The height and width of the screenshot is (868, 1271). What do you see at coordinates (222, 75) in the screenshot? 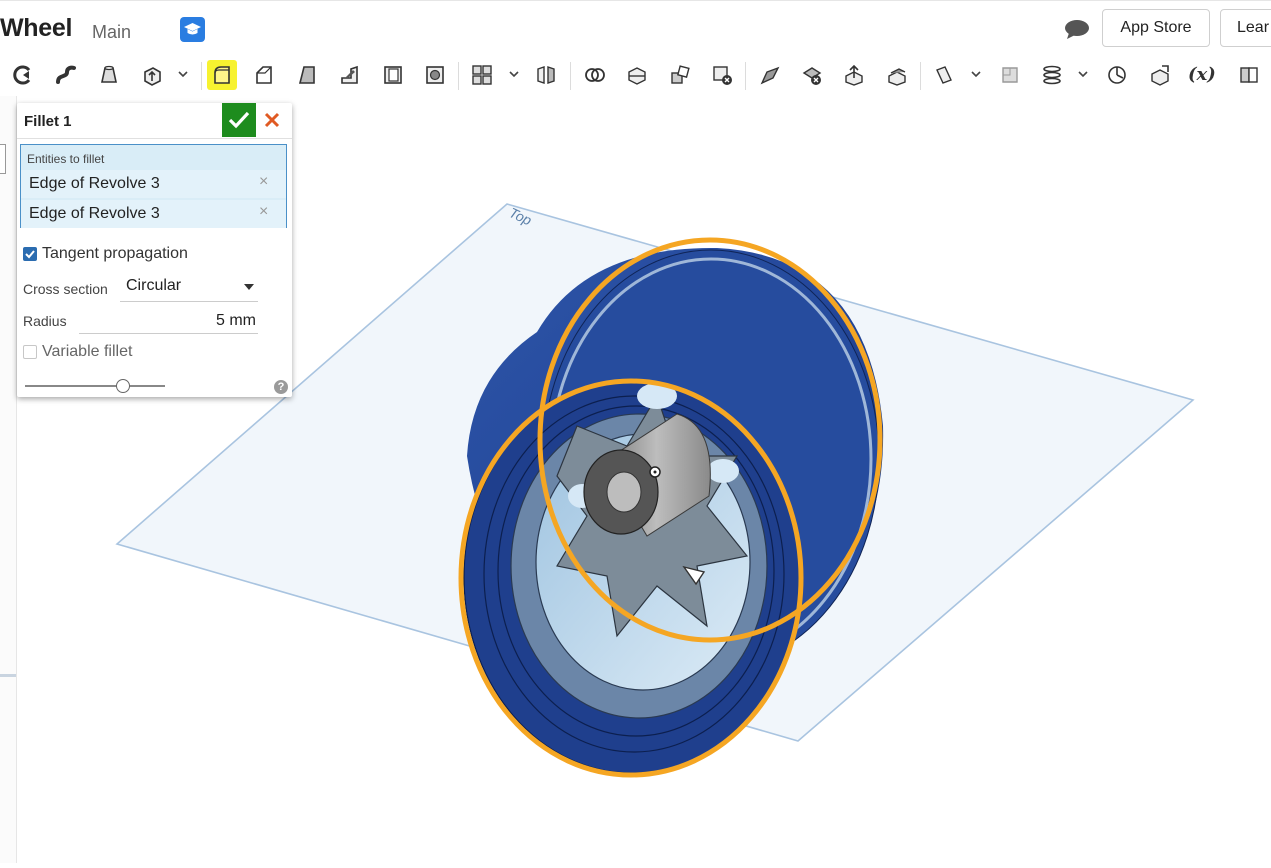
I see `fillet-icon` at bounding box center [222, 75].